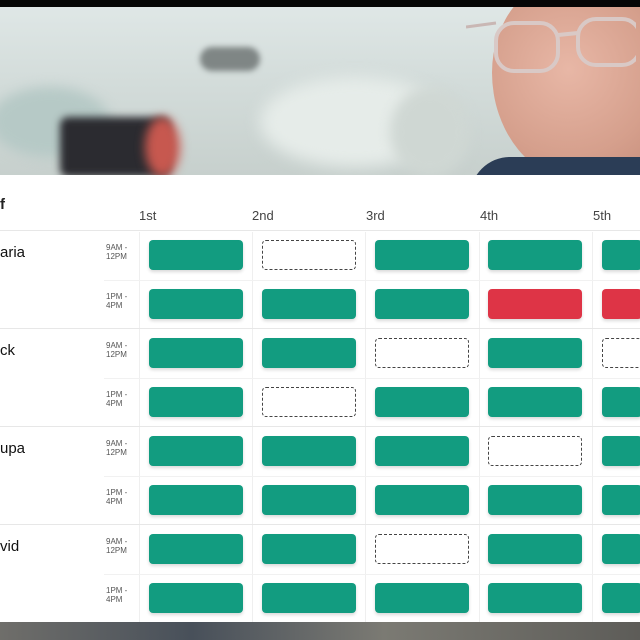  What do you see at coordinates (2, 204) in the screenshot?
I see `page-title: f` at bounding box center [2, 204].